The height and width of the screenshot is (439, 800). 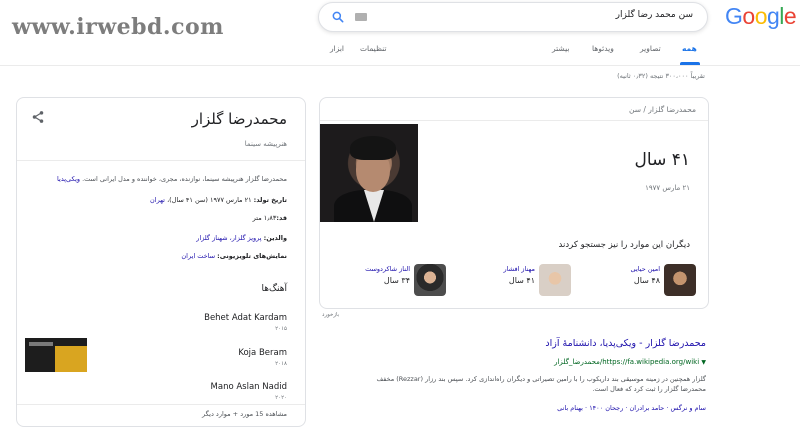 I want to click on related-person: امین حیایی ۴۸ سال, so click(x=646, y=282).